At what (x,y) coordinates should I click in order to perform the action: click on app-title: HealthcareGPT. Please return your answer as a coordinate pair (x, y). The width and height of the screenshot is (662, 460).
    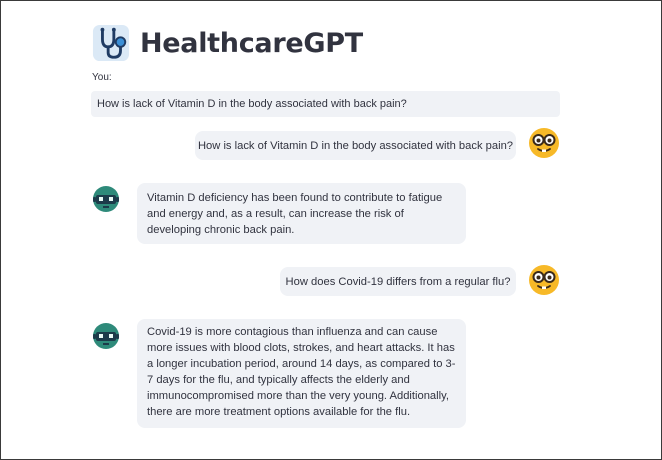
    Looking at the image, I should click on (251, 43).